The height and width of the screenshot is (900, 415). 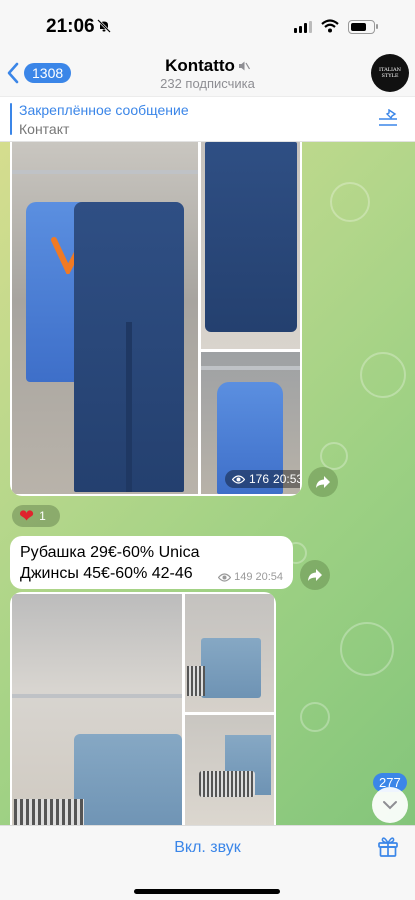 What do you see at coordinates (244, 66) in the screenshot?
I see `muted-speaker-icon` at bounding box center [244, 66].